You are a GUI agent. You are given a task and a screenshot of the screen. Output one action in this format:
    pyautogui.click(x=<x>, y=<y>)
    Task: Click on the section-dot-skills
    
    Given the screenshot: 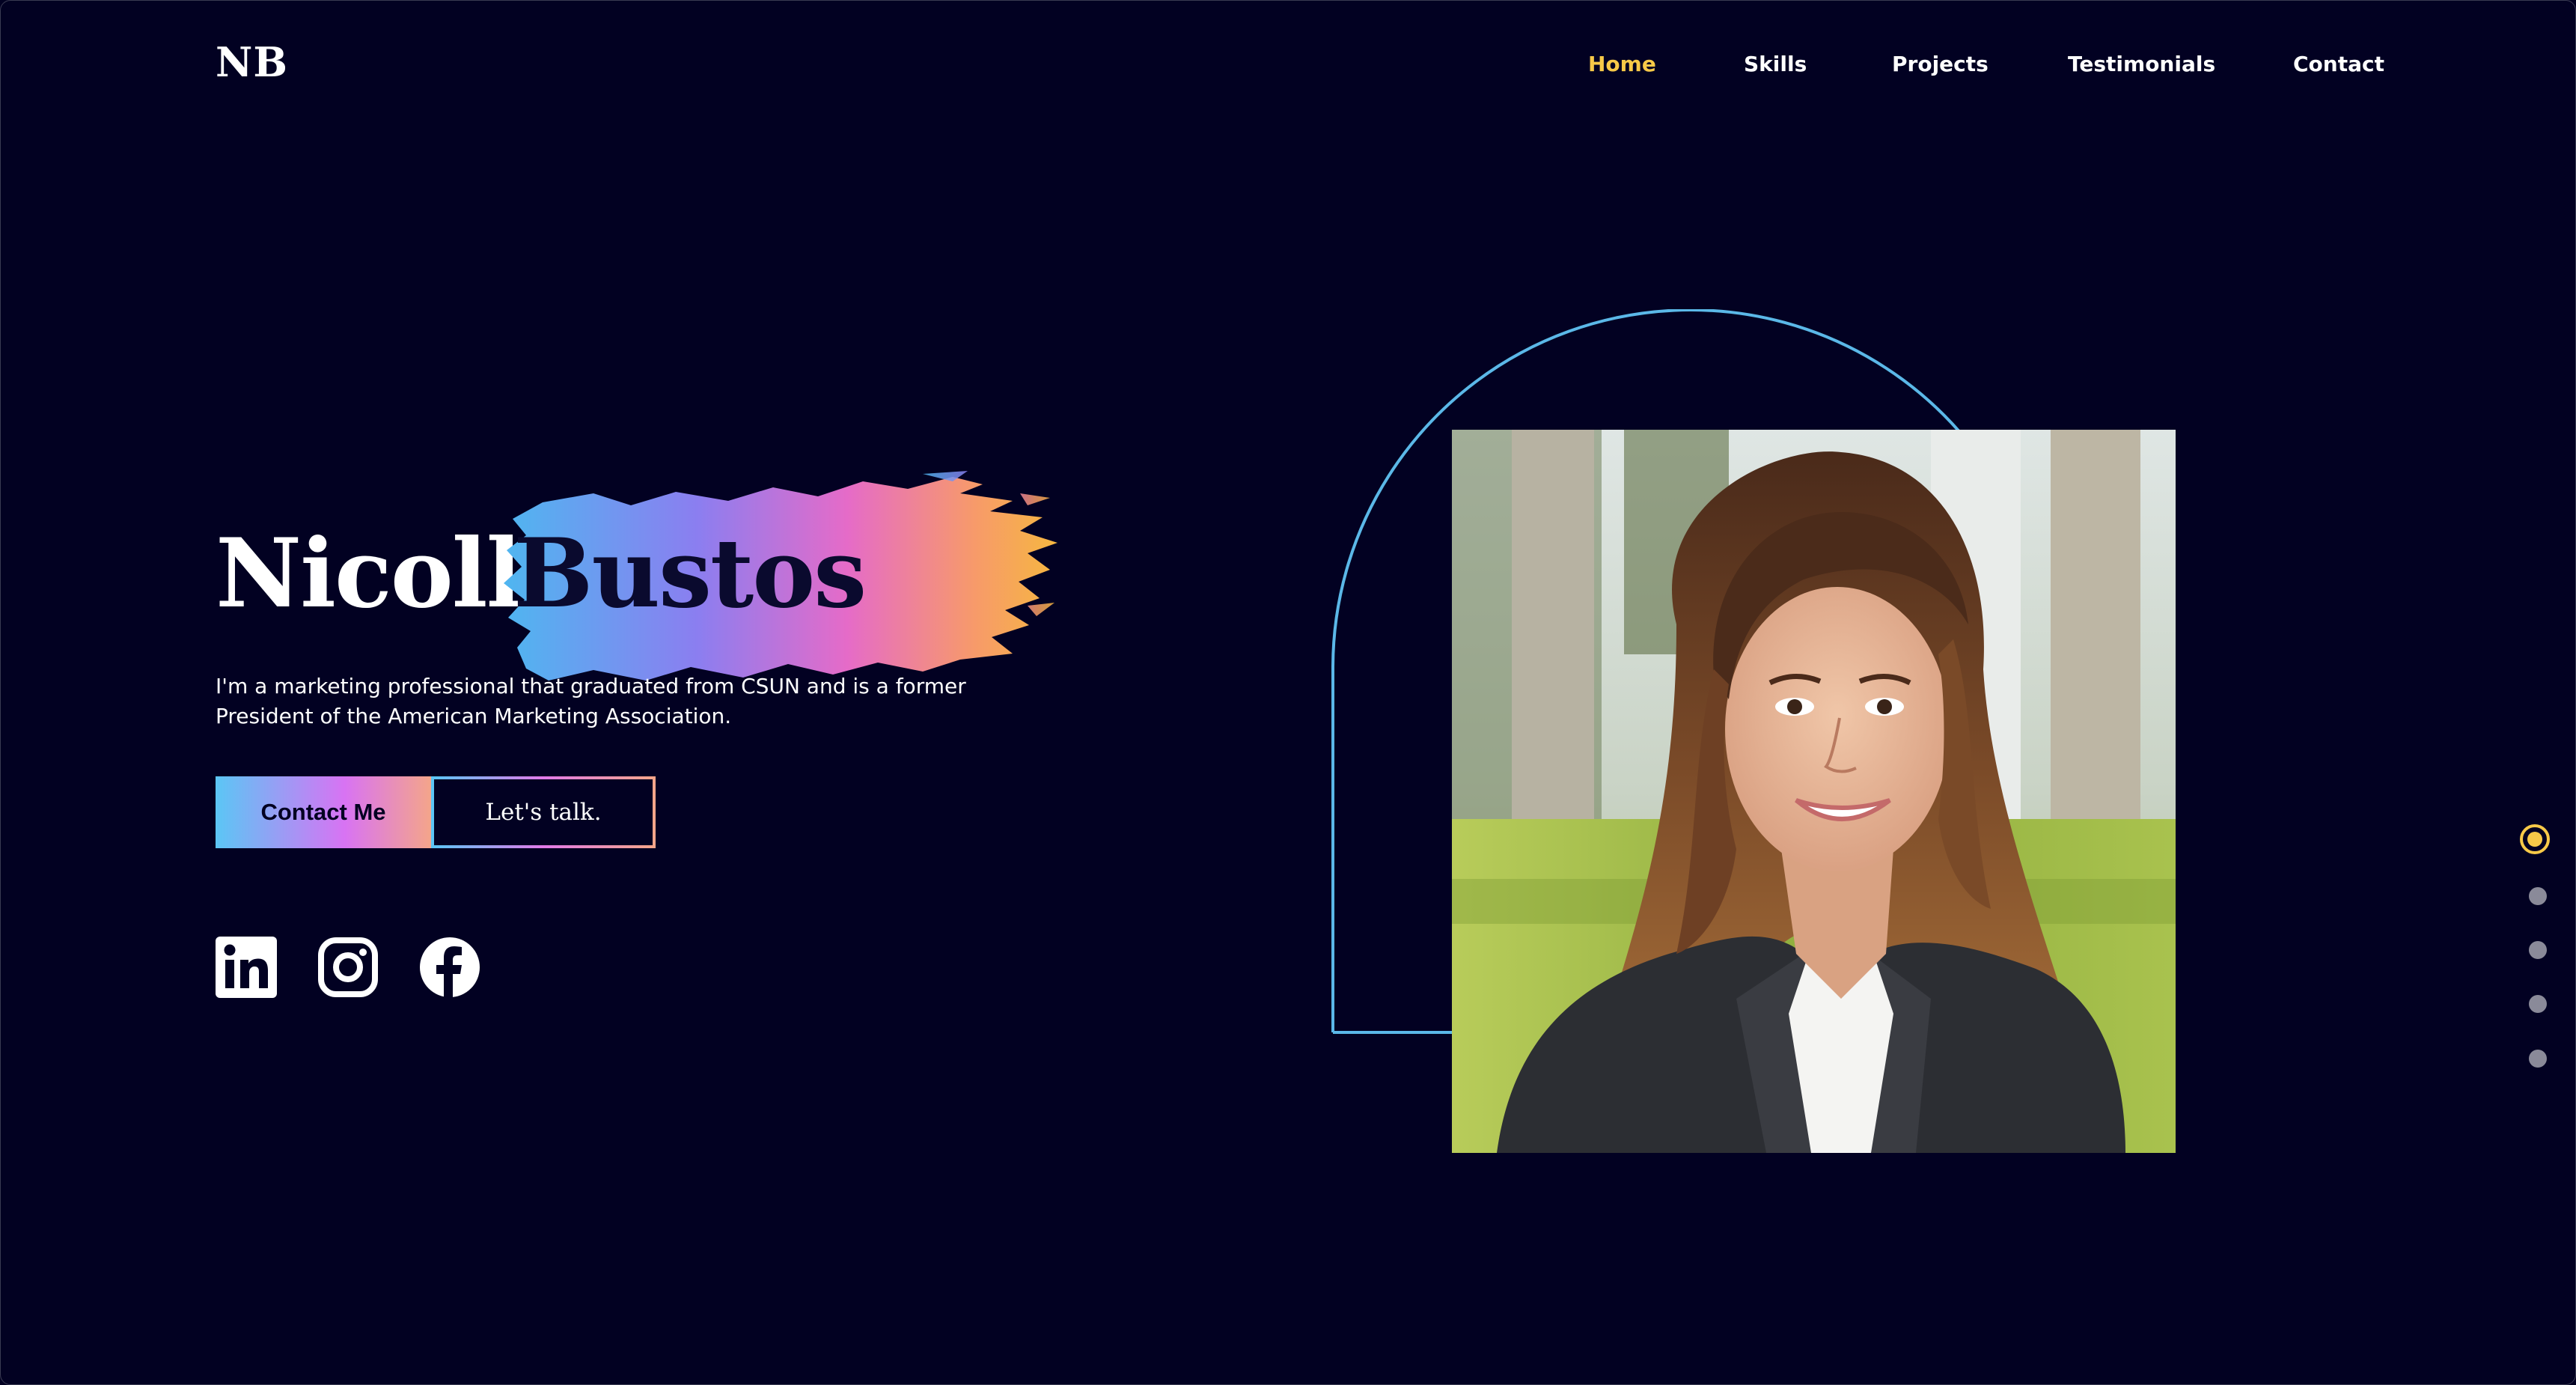 What is the action you would take?
    pyautogui.click(x=2538, y=896)
    